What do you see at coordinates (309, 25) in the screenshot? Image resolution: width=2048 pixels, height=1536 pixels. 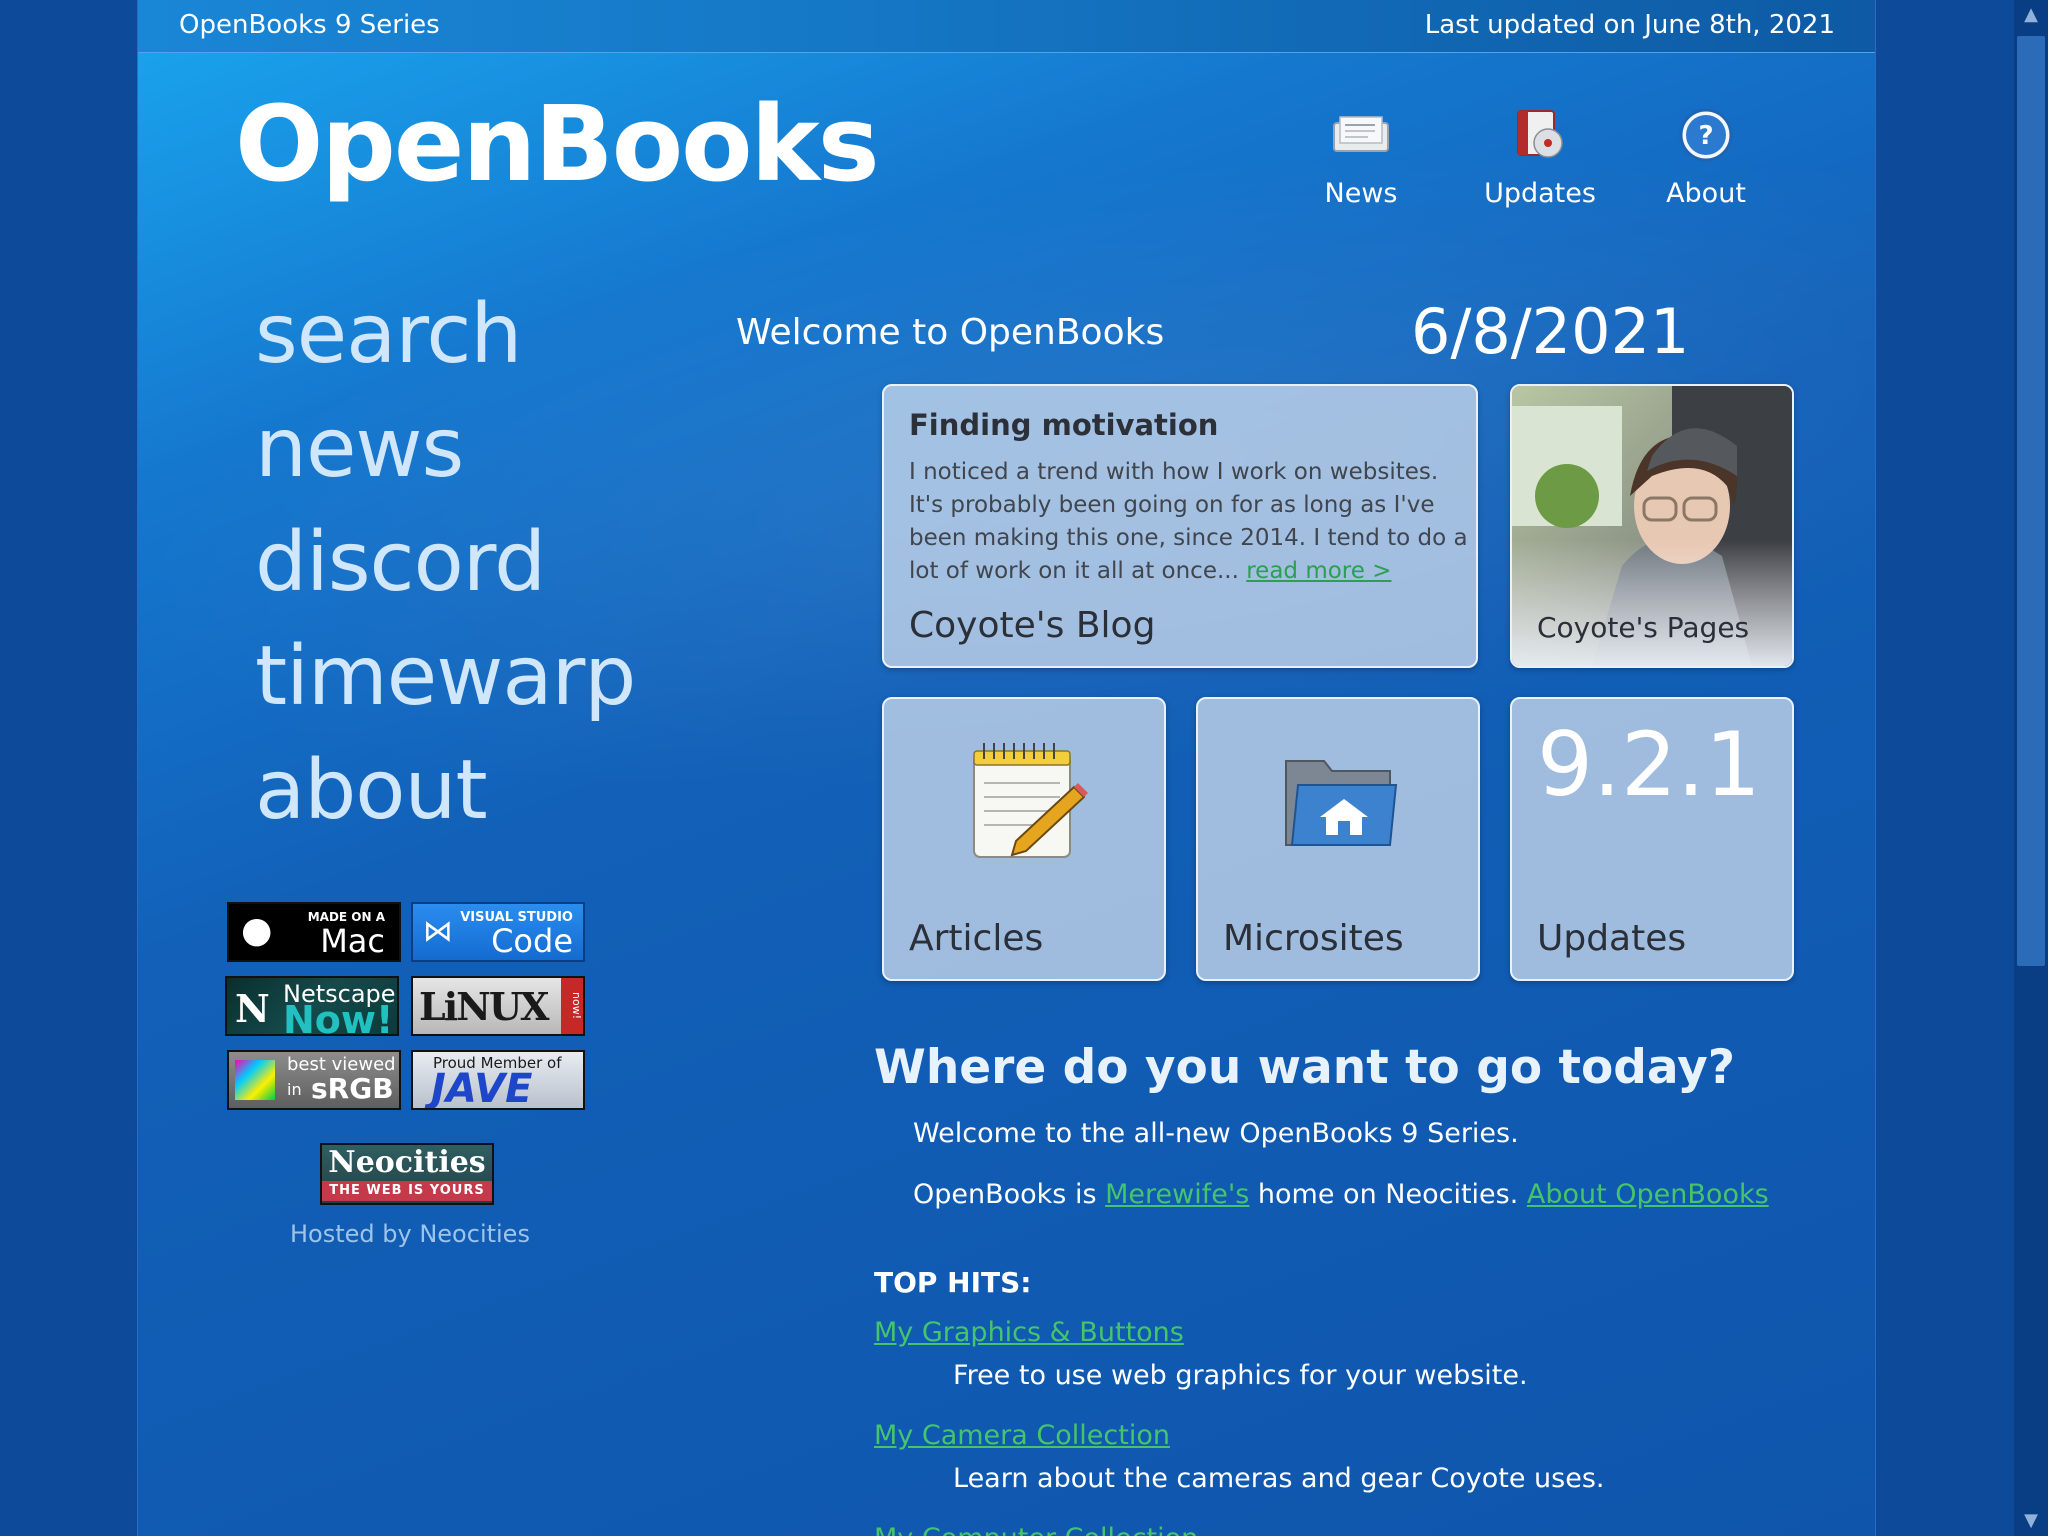 I see `series-label: OpenBooks 9 Series` at bounding box center [309, 25].